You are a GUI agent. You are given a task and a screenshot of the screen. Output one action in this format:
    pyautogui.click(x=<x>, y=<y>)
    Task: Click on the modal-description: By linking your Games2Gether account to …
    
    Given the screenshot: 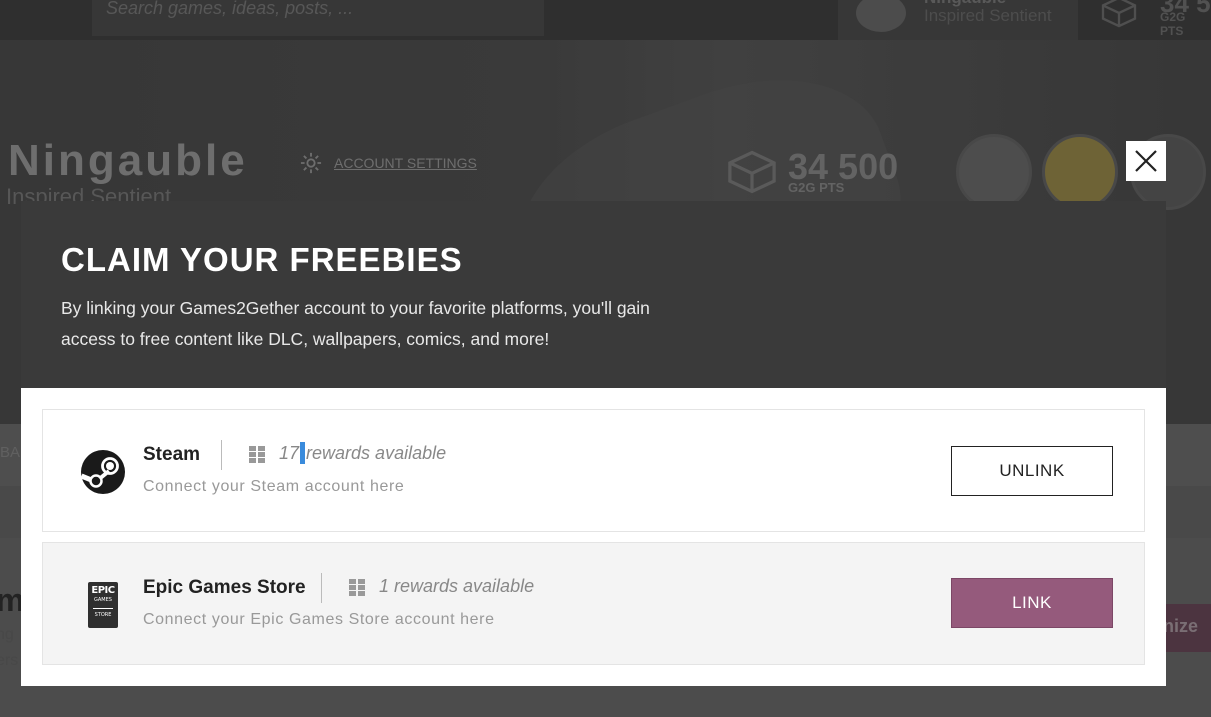 What is the action you would take?
    pyautogui.click(x=355, y=323)
    